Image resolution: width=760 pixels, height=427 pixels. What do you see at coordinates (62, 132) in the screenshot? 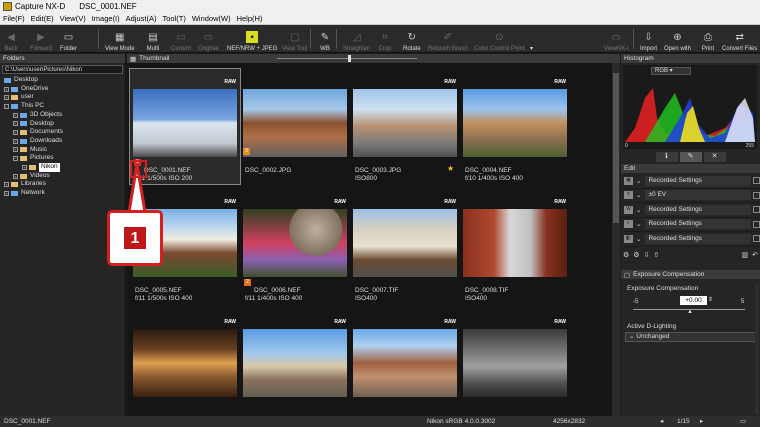
I see `tree-item-documents: + Documents` at bounding box center [62, 132].